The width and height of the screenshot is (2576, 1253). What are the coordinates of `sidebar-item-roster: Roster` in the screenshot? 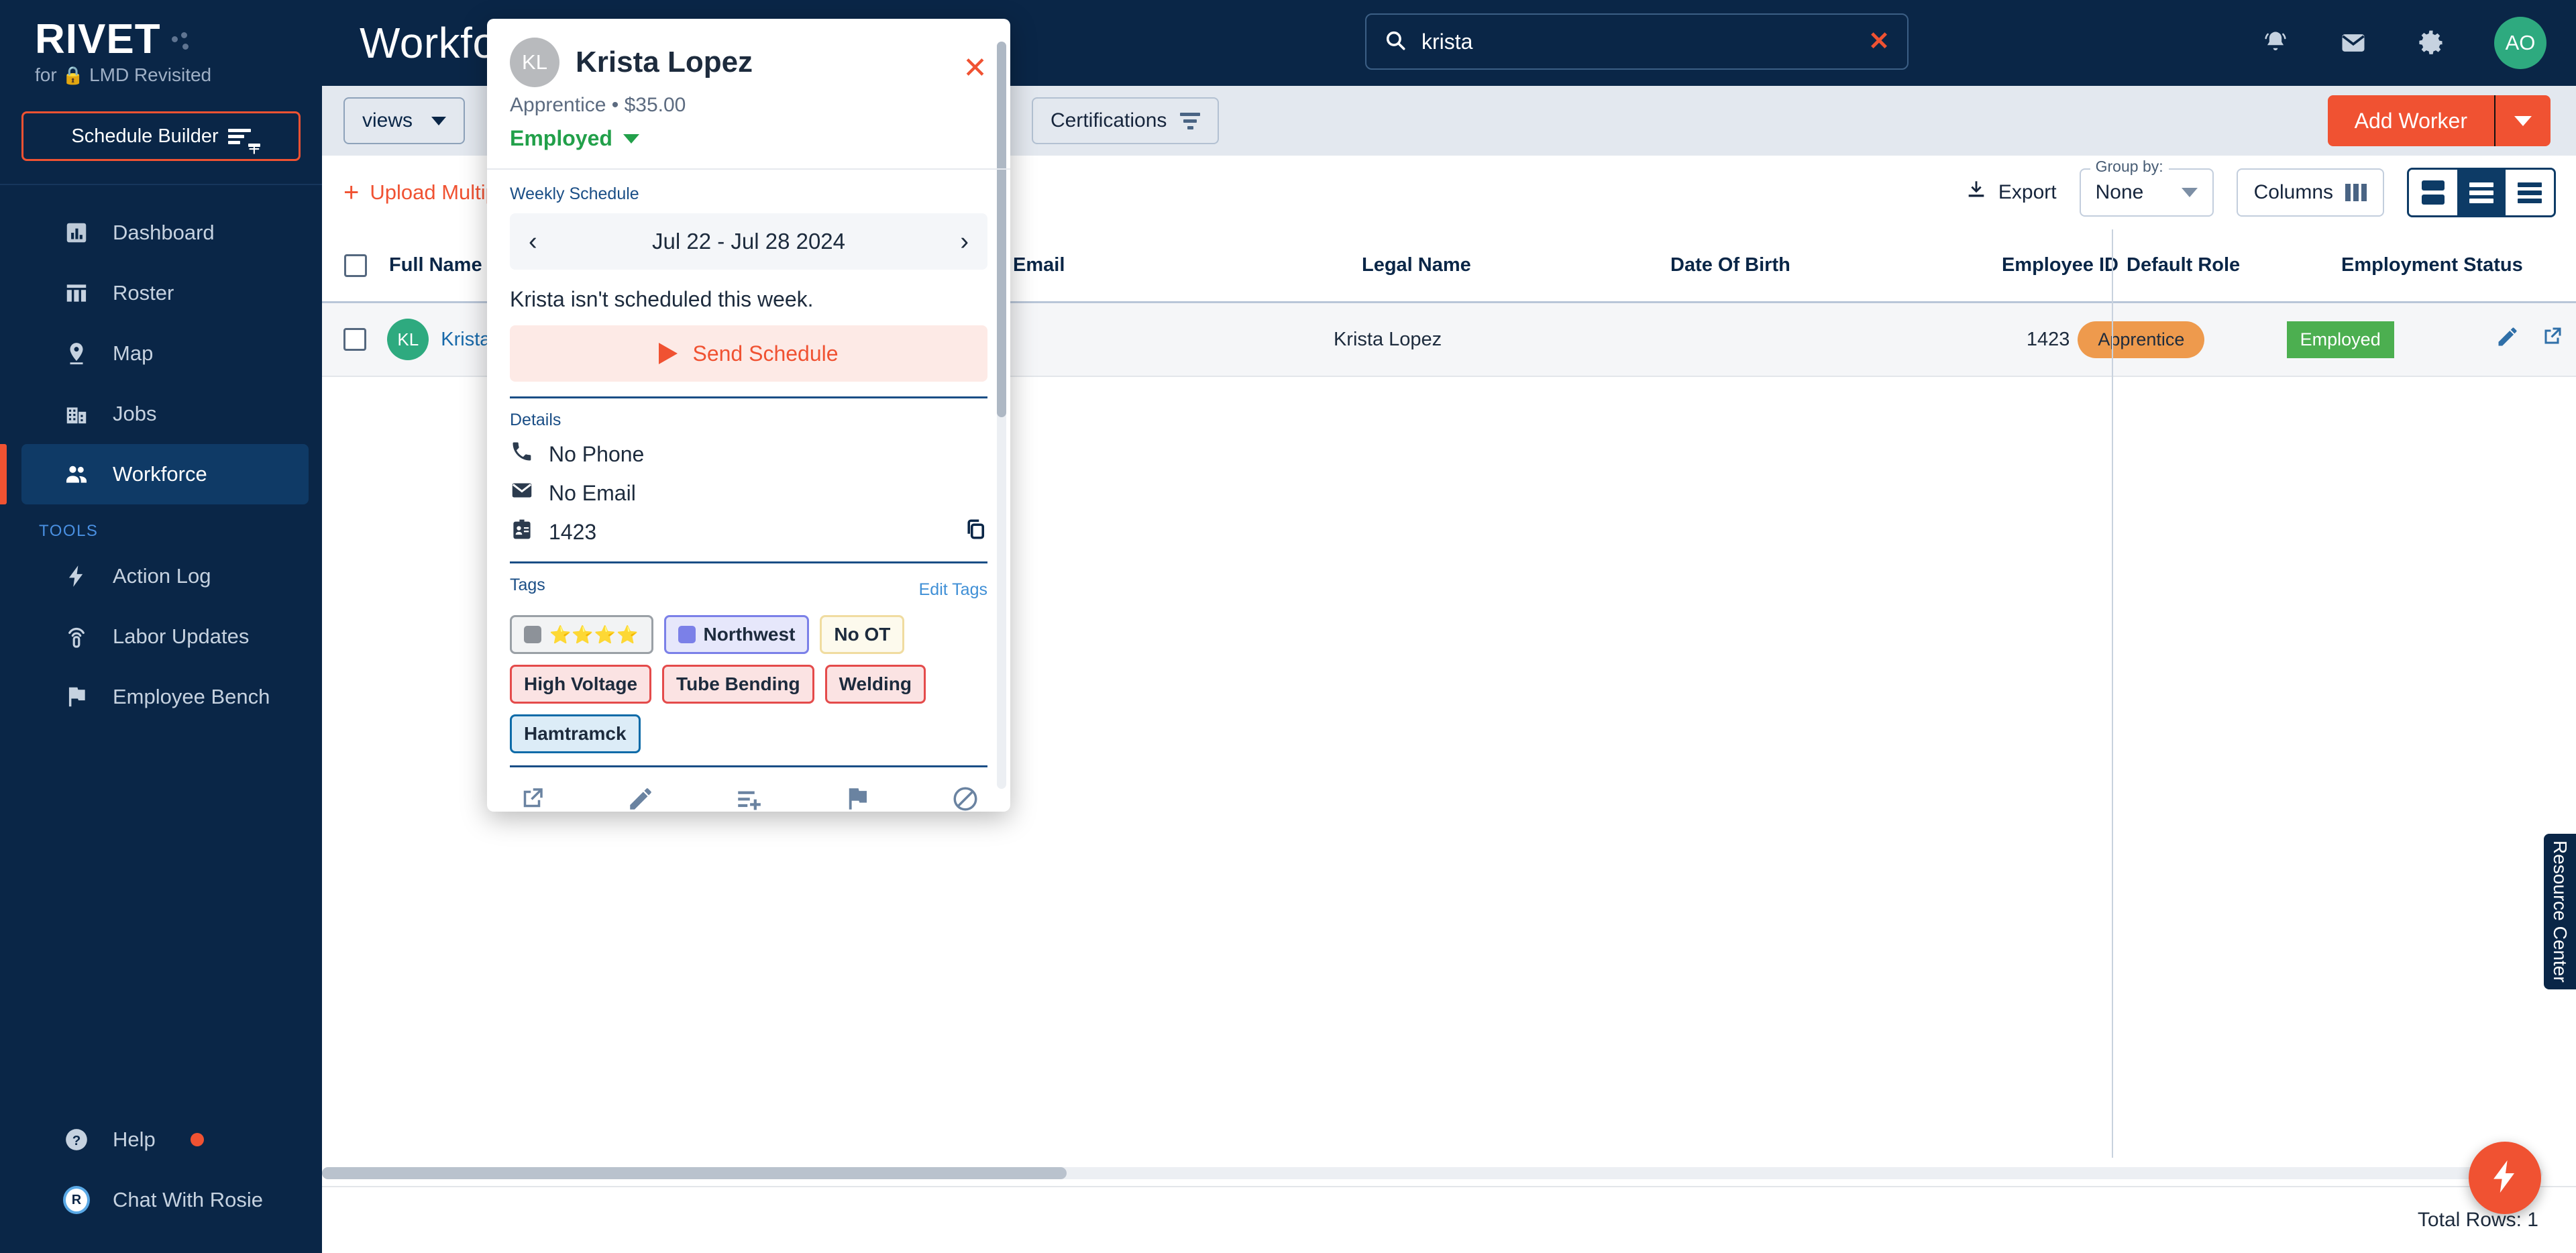 It's located at (165, 293).